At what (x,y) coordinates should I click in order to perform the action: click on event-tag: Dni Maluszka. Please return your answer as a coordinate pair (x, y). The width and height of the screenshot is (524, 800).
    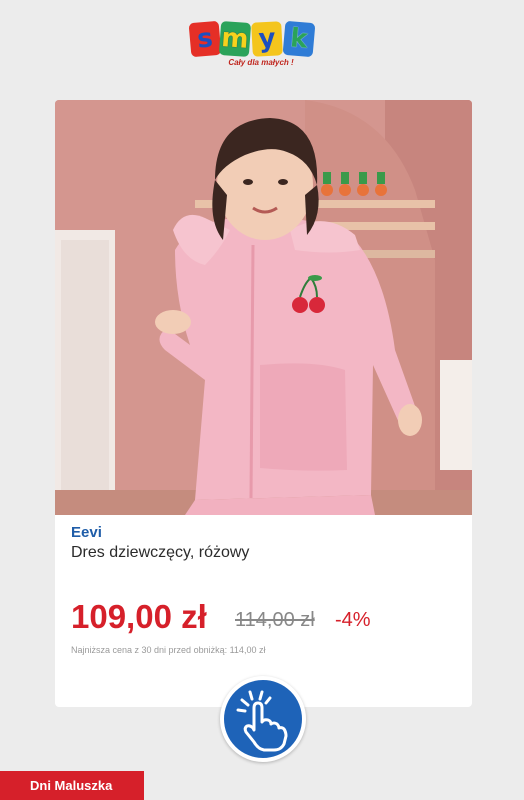
    Looking at the image, I should click on (72, 785).